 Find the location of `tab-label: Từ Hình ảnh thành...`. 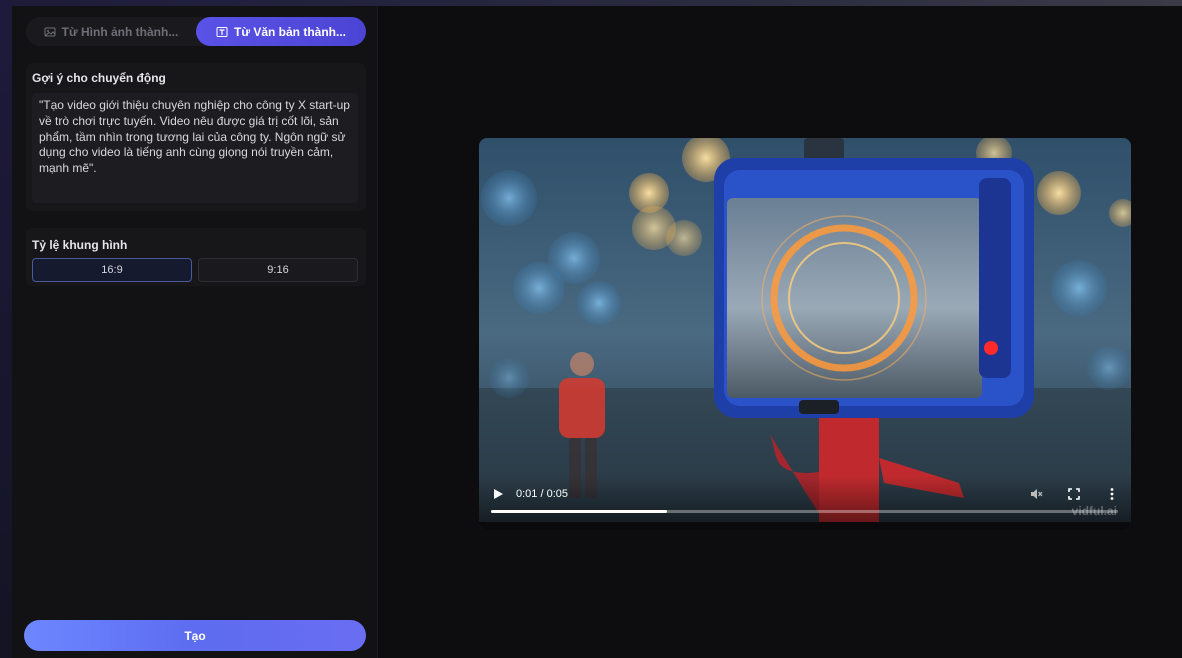

tab-label: Từ Hình ảnh thành... is located at coordinates (120, 31).